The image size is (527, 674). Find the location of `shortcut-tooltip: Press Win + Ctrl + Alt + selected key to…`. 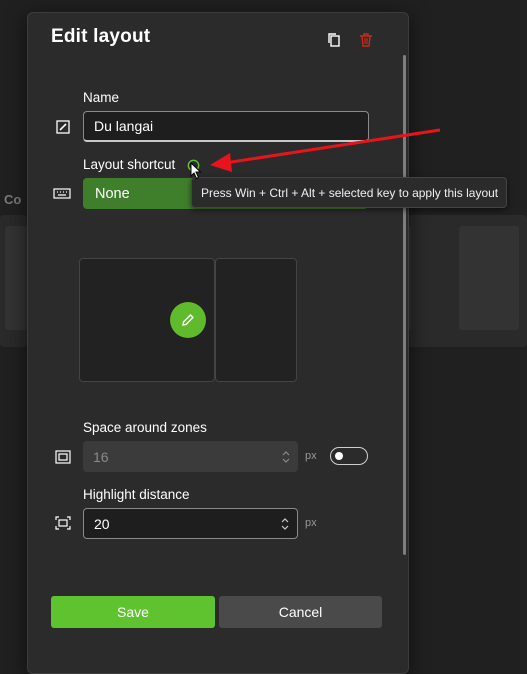

shortcut-tooltip: Press Win + Ctrl + Alt + selected key to… is located at coordinates (349, 192).